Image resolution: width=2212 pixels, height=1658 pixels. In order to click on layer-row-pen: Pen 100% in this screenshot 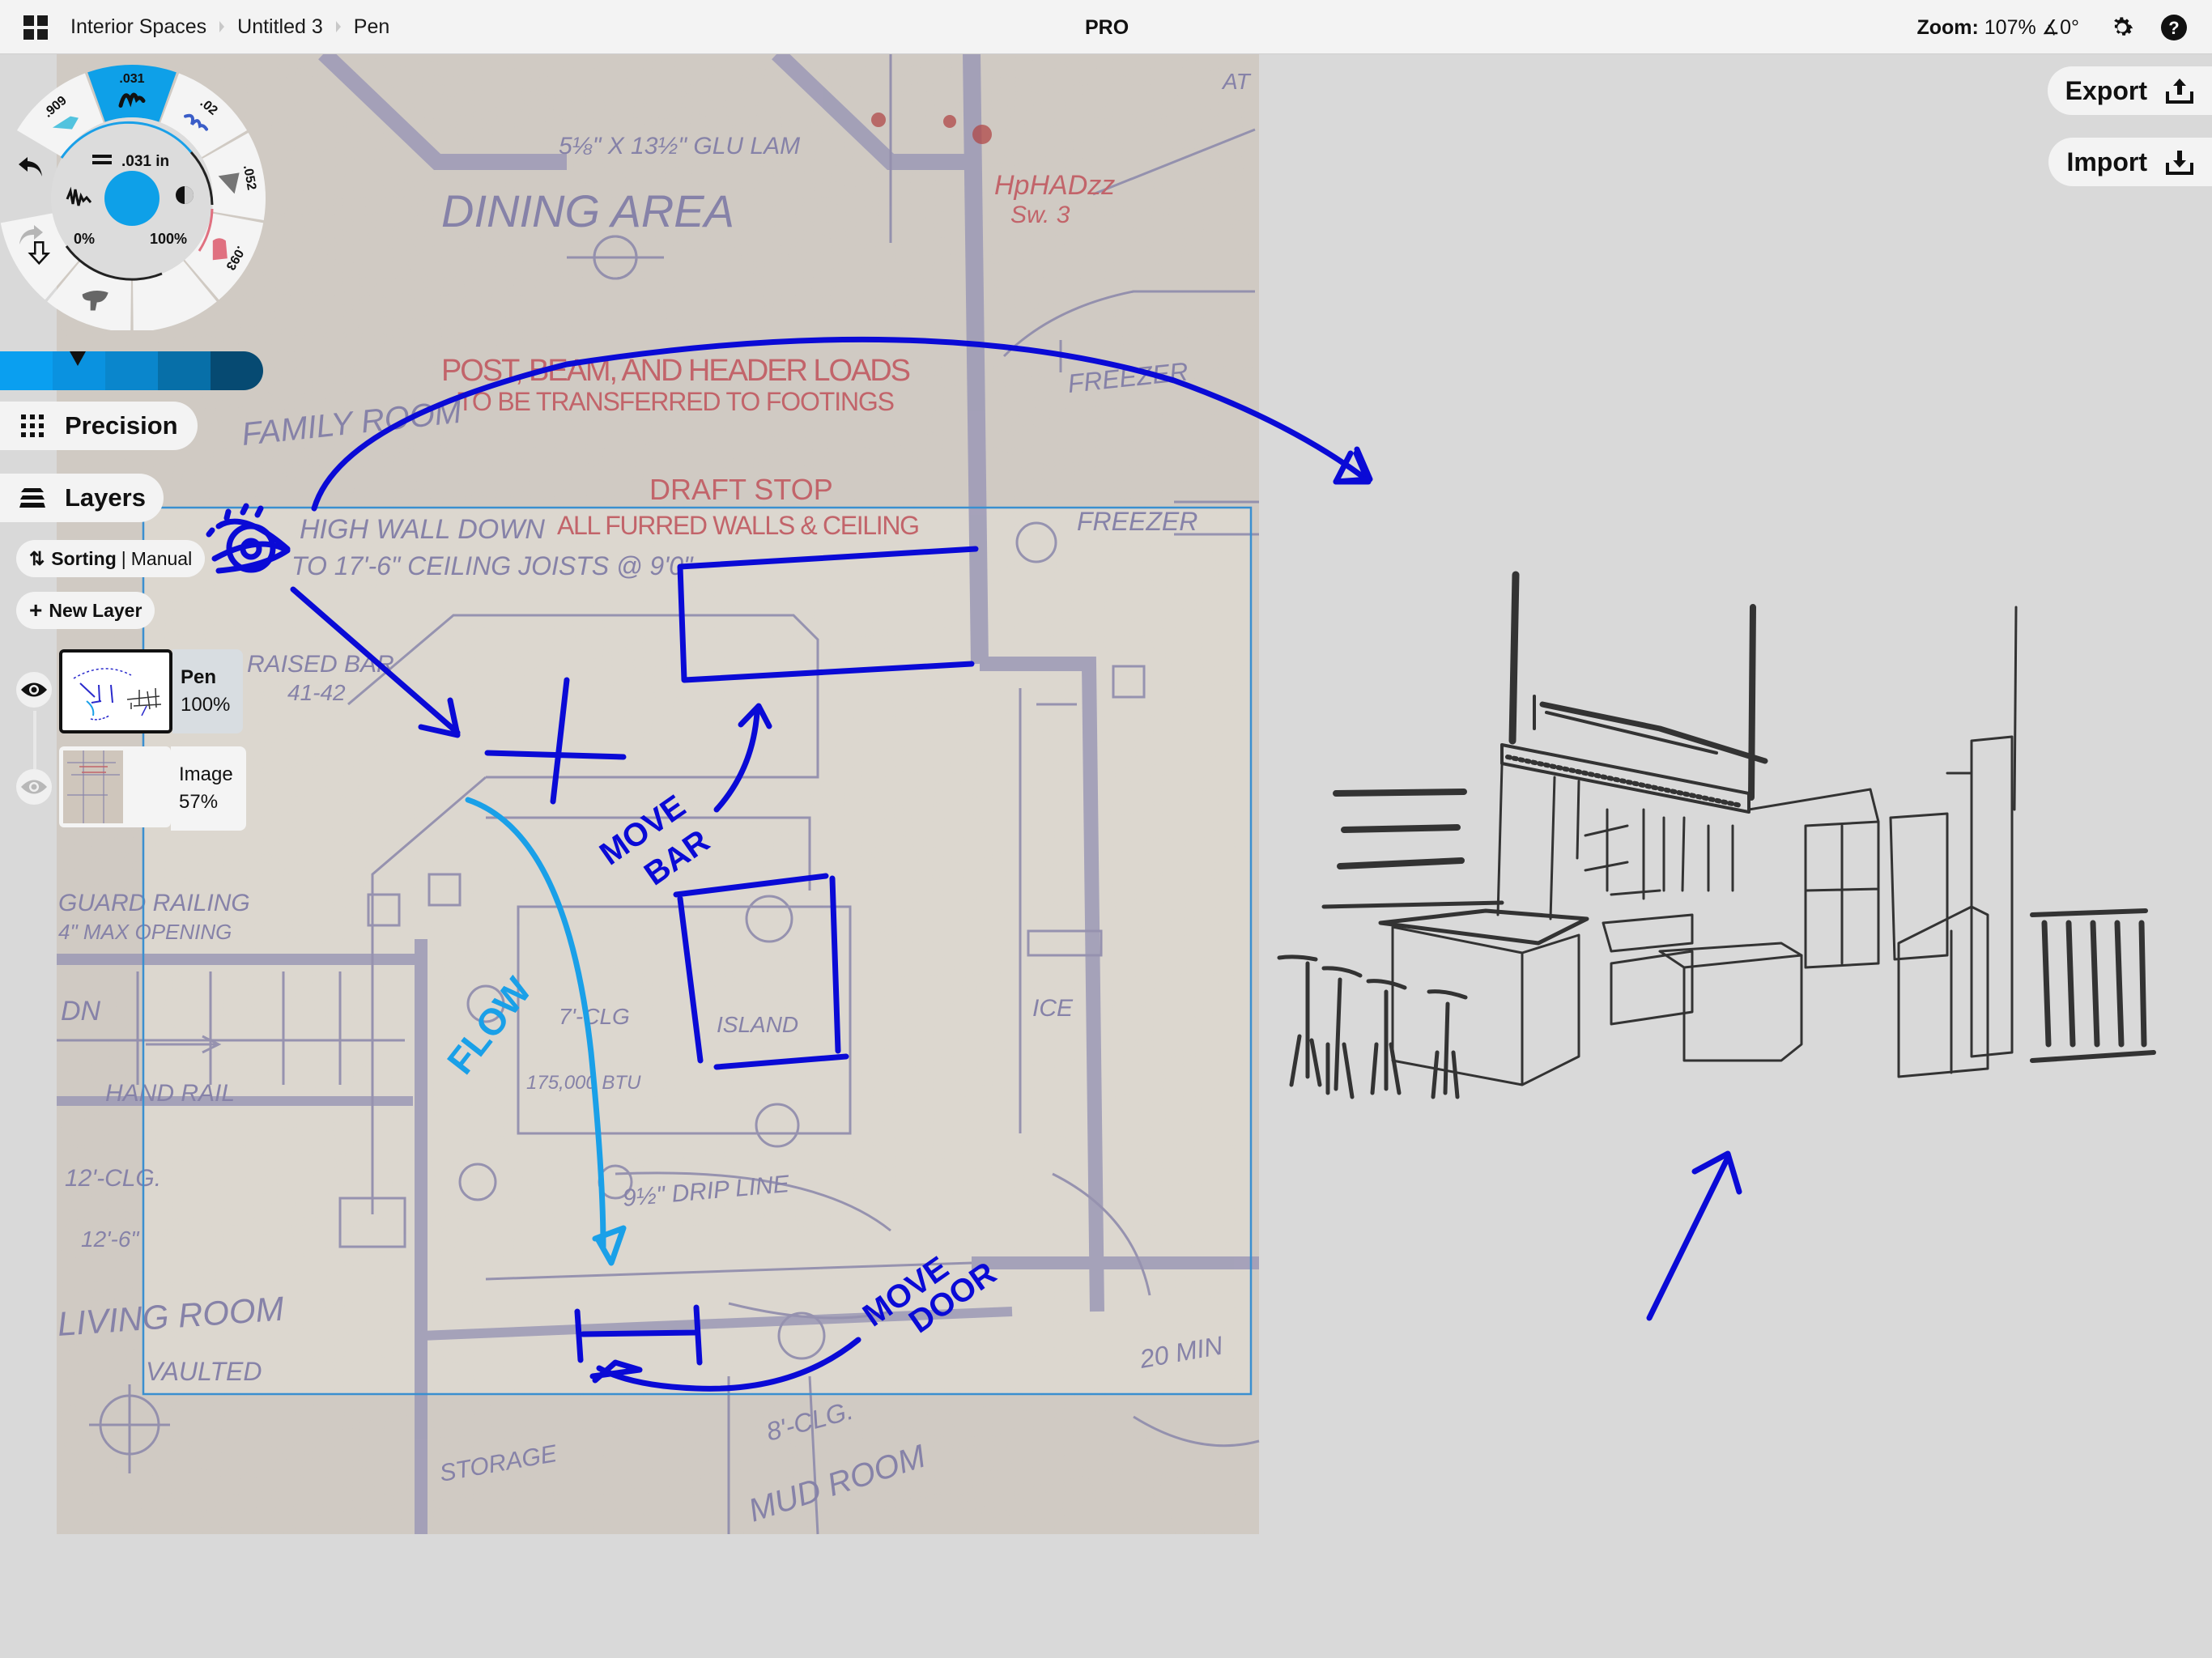, I will do `click(152, 691)`.